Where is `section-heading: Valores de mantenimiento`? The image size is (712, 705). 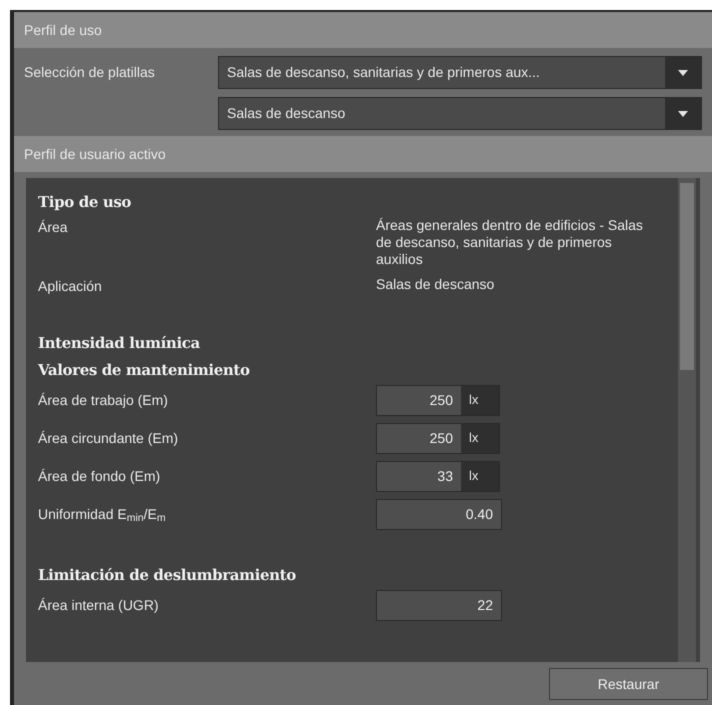
section-heading: Valores de mantenimiento is located at coordinates (144, 370).